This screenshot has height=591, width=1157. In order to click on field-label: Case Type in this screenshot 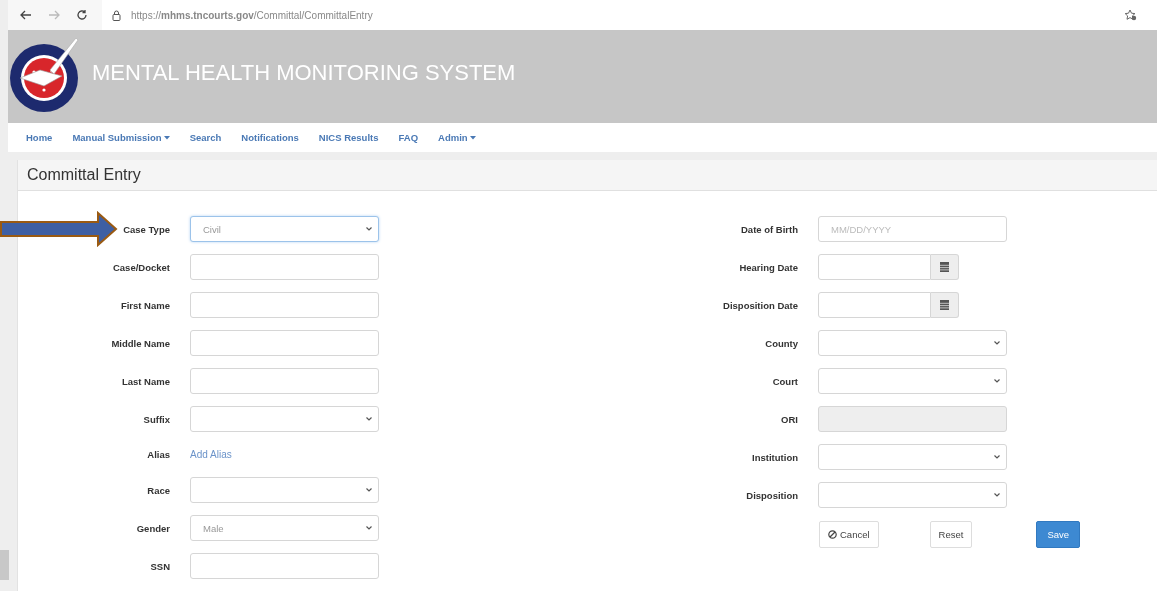, I will do `click(146, 229)`.